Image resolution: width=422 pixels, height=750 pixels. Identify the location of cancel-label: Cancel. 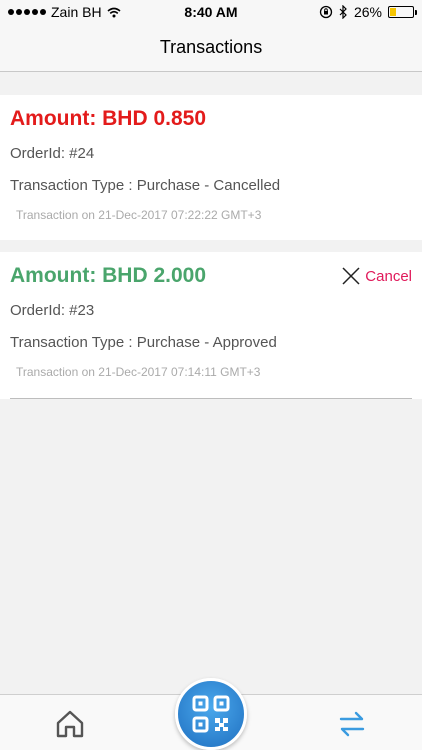
(388, 276).